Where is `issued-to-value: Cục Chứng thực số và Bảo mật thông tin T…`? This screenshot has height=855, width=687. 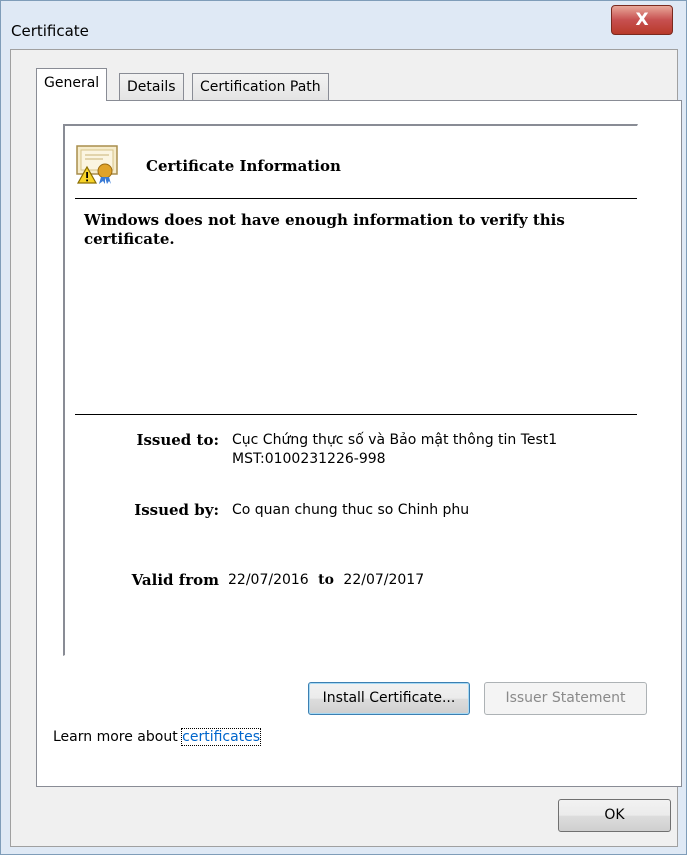
issued-to-value: Cục Chứng thực số và Bảo mật thông tin T… is located at coordinates (394, 450).